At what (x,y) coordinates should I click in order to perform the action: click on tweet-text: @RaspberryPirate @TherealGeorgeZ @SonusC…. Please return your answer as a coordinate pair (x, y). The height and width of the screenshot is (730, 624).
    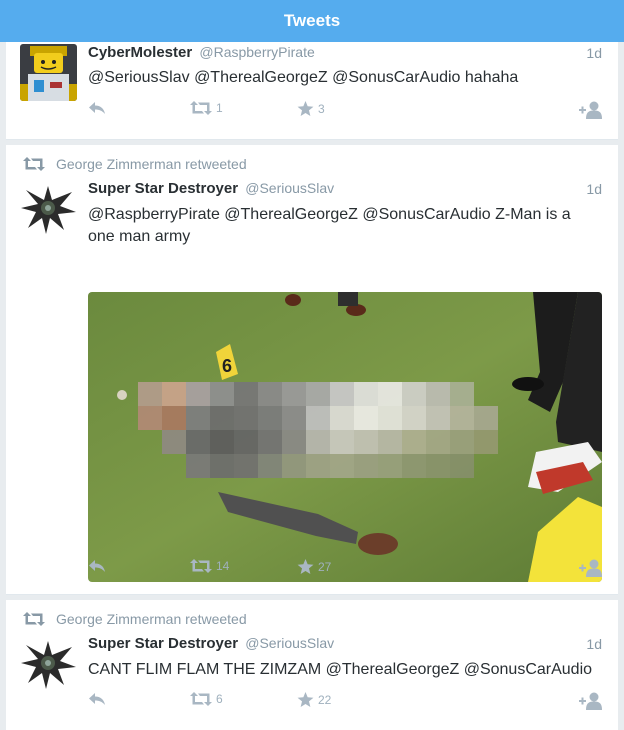
    Looking at the image, I should click on (346, 226).